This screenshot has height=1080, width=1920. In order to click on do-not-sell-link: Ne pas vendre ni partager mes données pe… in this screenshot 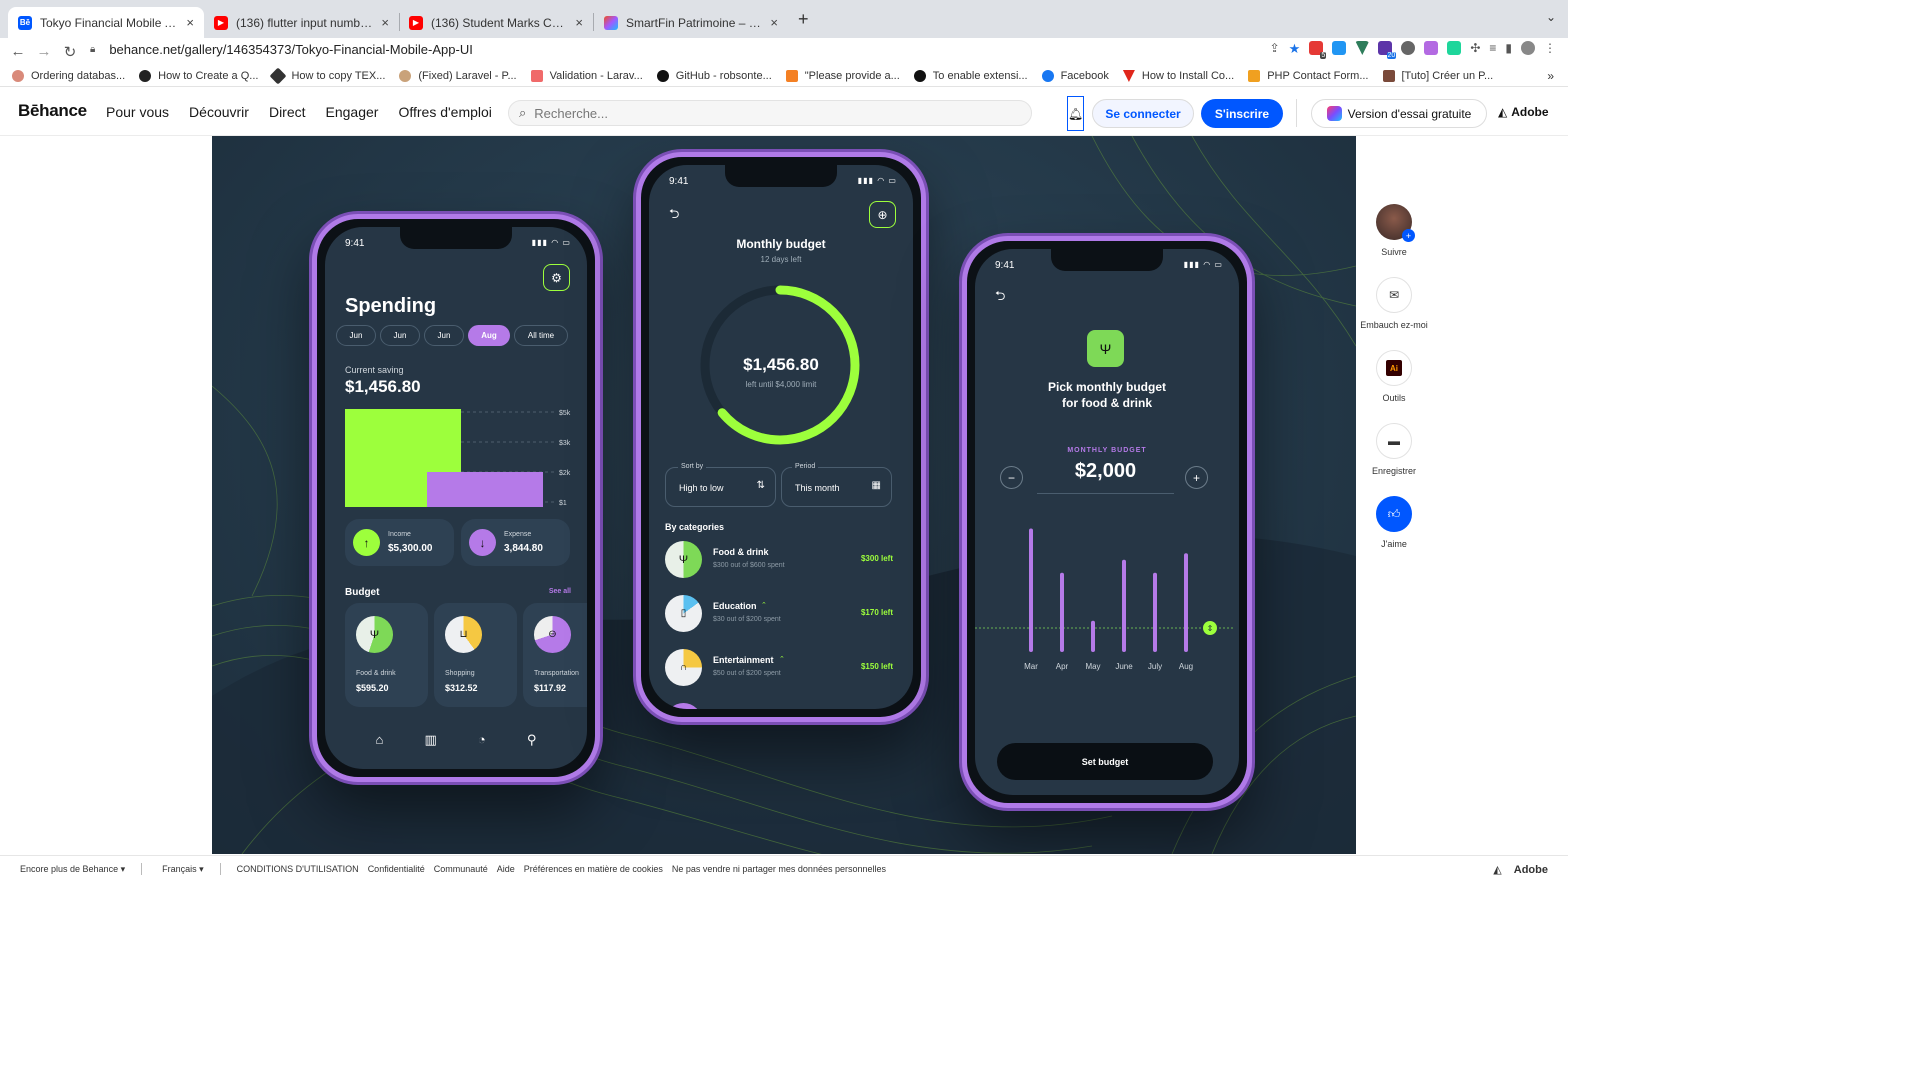, I will do `click(779, 869)`.